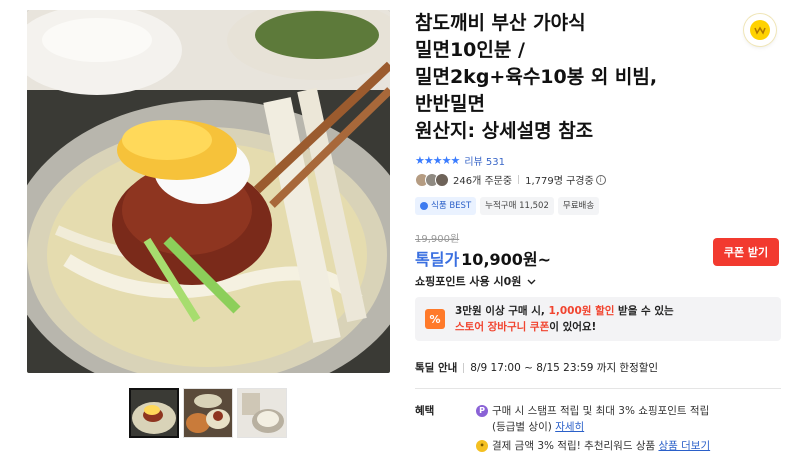 This screenshot has width=800, height=476. What do you see at coordinates (536, 77) in the screenshot?
I see `title-line-3: 밀면2kg+육수10봉 외 비빔,` at bounding box center [536, 77].